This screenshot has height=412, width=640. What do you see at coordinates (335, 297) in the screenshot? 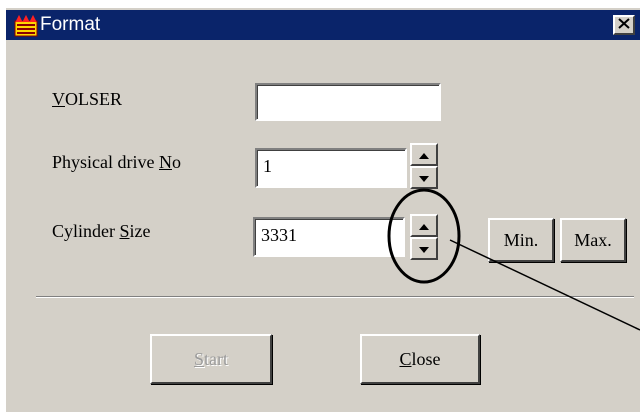
I see `separator-line` at bounding box center [335, 297].